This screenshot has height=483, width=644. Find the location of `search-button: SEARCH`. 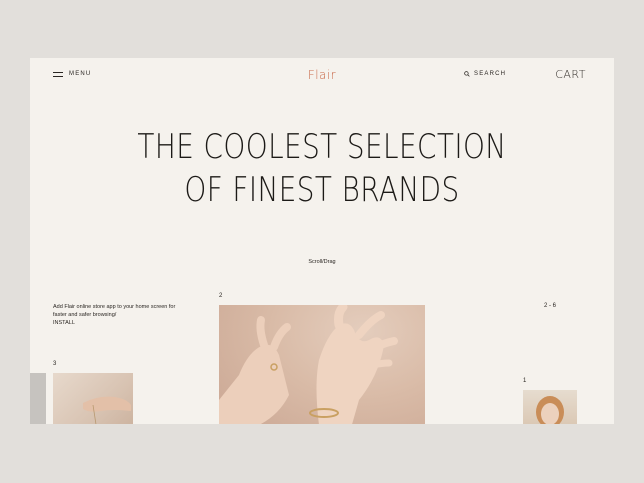

search-button: SEARCH is located at coordinates (485, 74).